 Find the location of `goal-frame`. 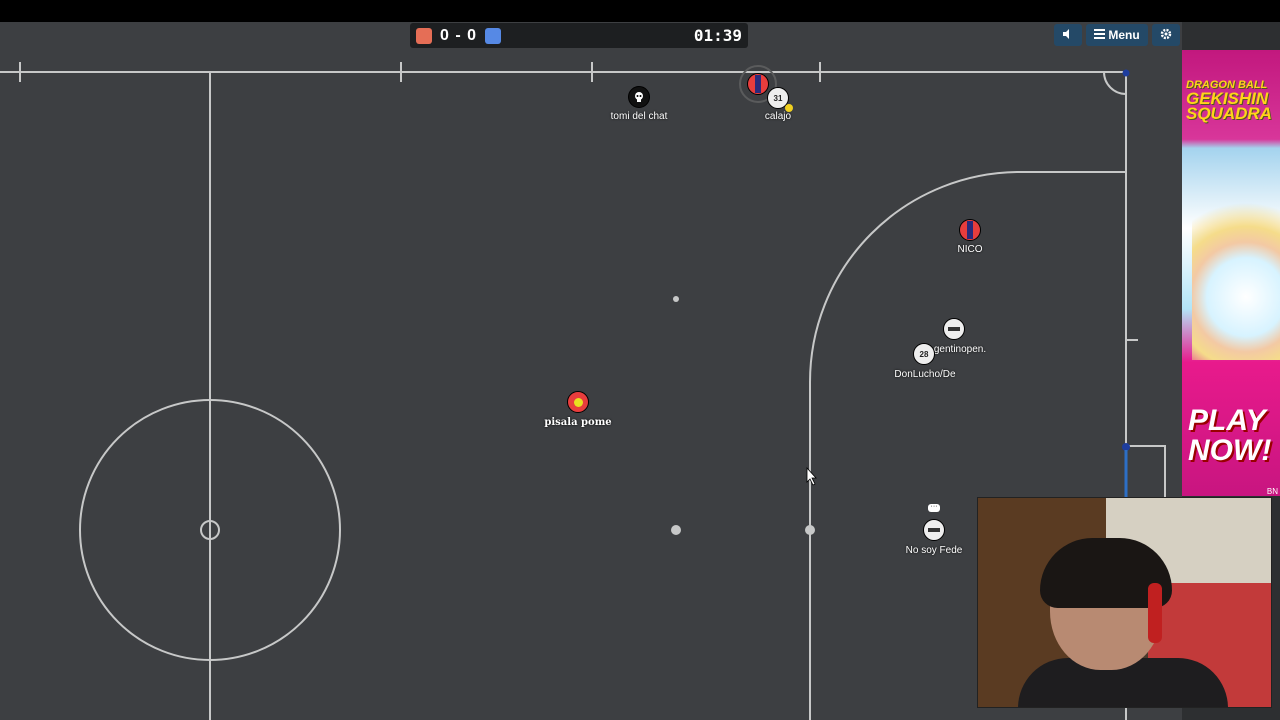

goal-frame is located at coordinates (1146, 471).